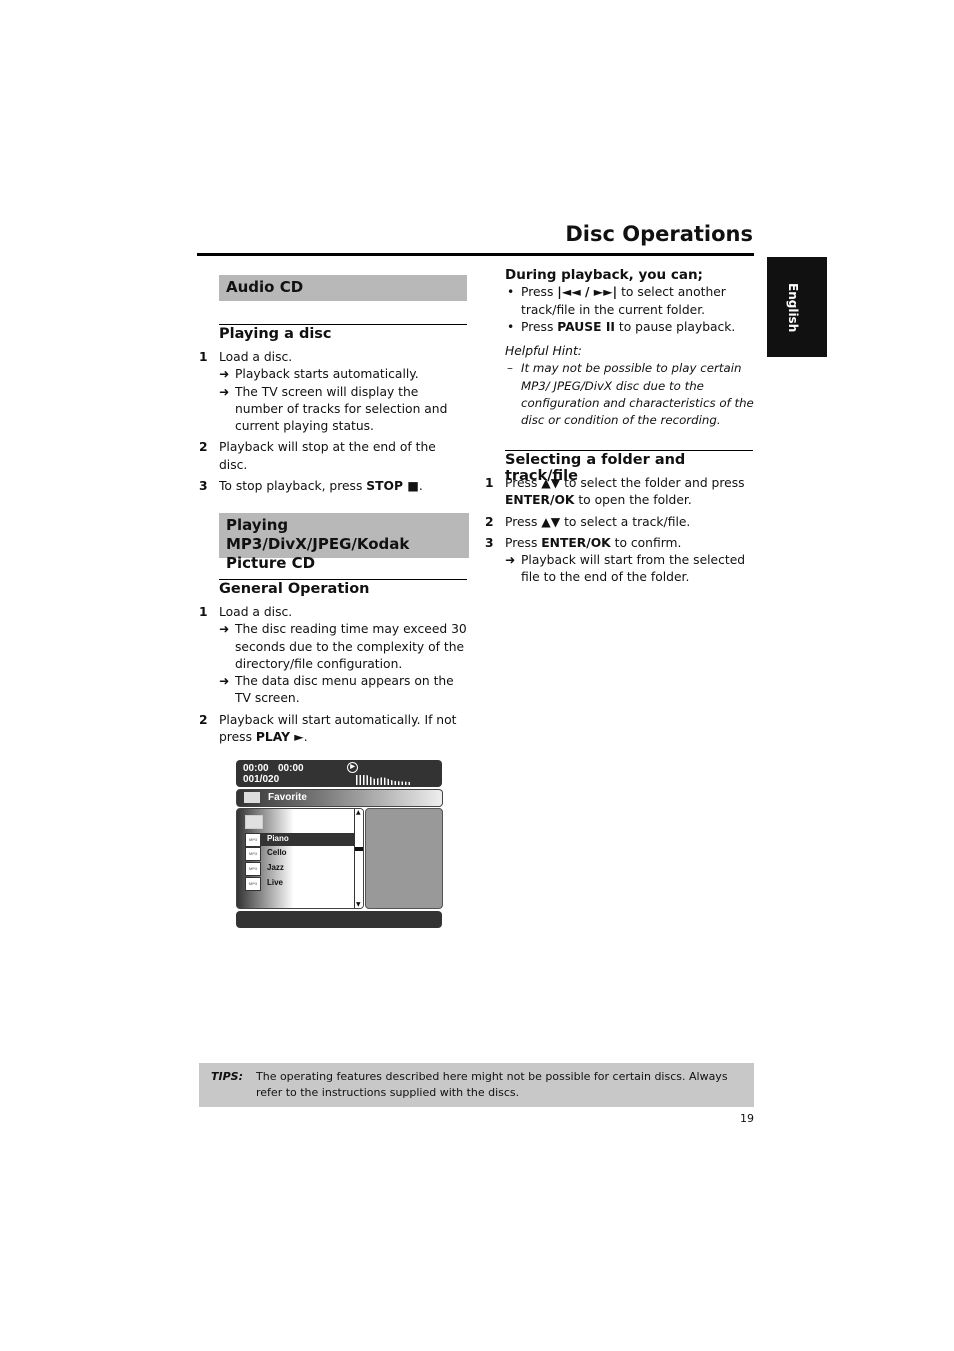 This screenshot has height=1351, width=954. Describe the element at coordinates (392, 486) in the screenshot. I see `stop-key: STOP ■` at that location.